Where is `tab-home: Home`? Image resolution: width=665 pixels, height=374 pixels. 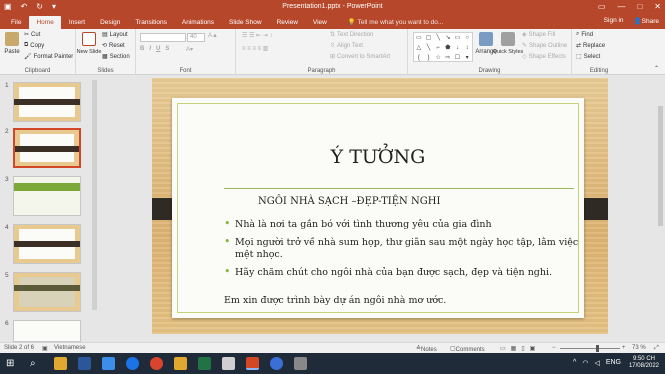 tab-home: Home is located at coordinates (45, 22).